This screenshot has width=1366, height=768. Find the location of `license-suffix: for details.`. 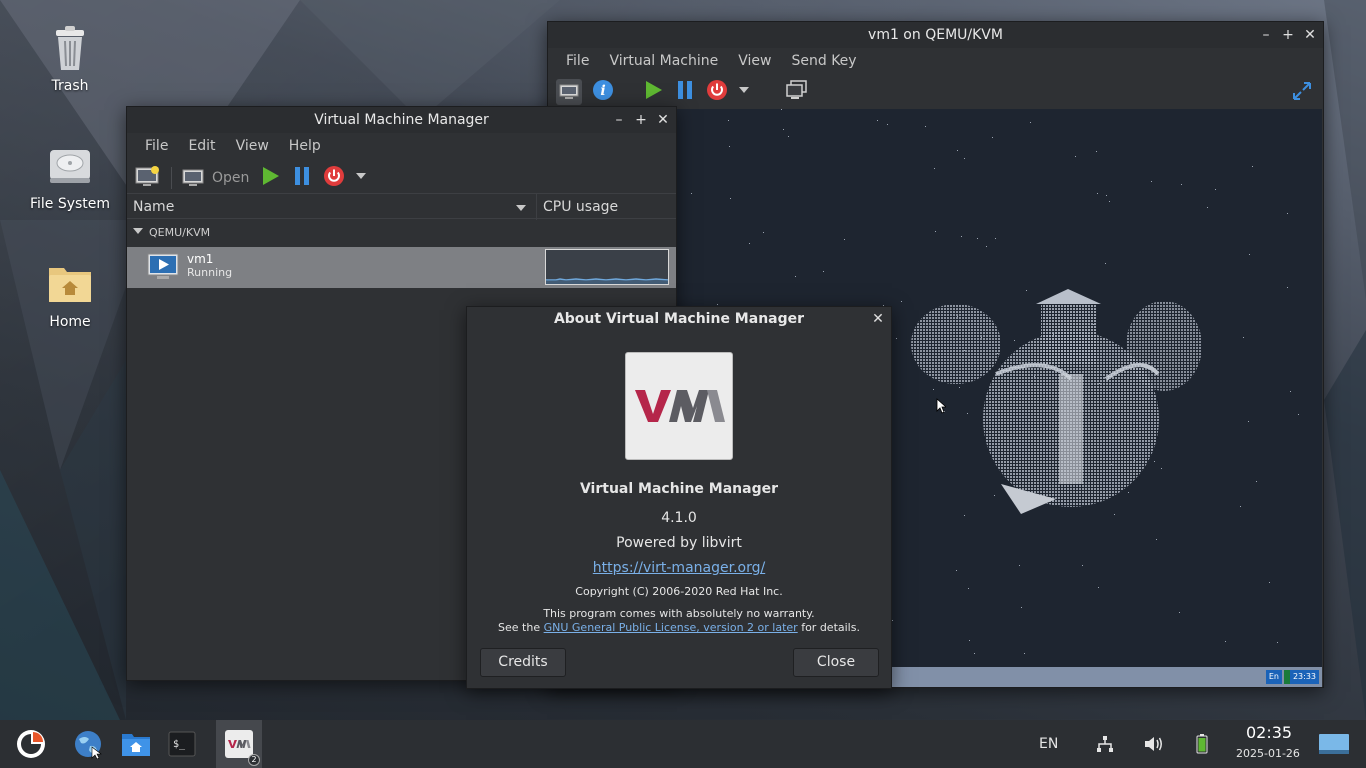

license-suffix: for details. is located at coordinates (830, 627).